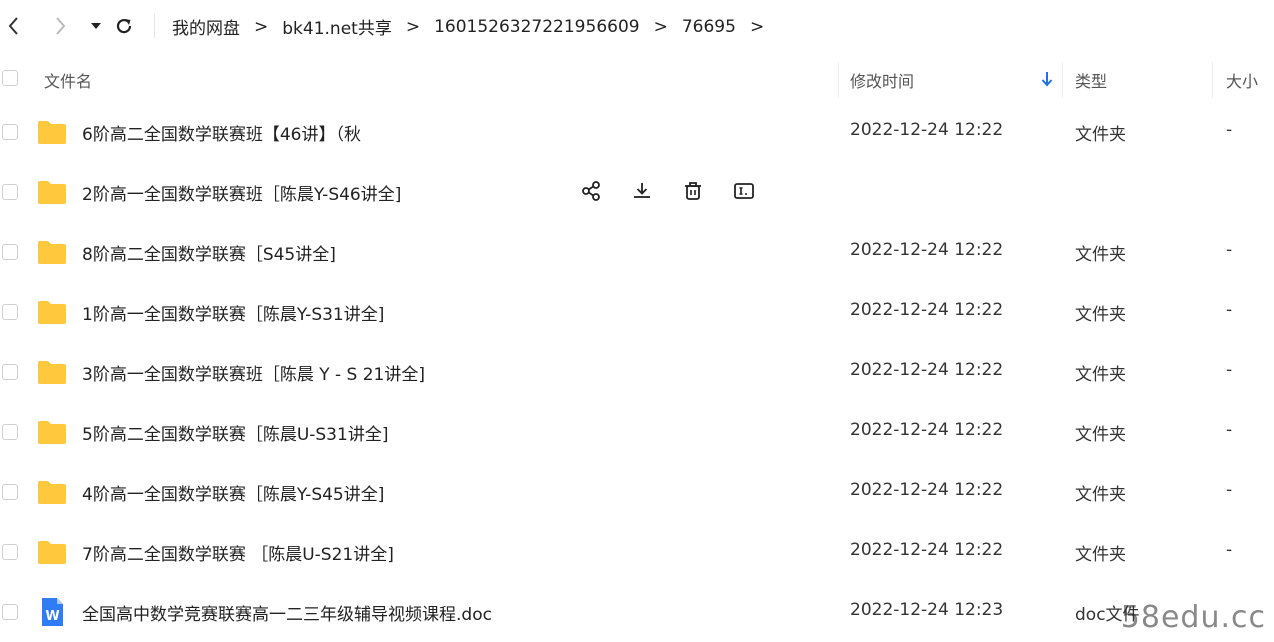 The width and height of the screenshot is (1274, 642). I want to click on history-dropdown-button, so click(96, 26).